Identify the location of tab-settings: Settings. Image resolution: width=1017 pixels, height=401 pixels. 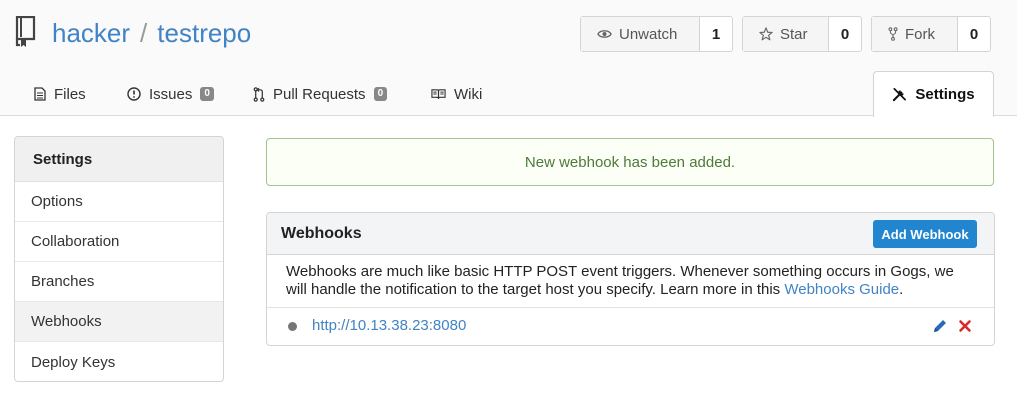
(933, 94).